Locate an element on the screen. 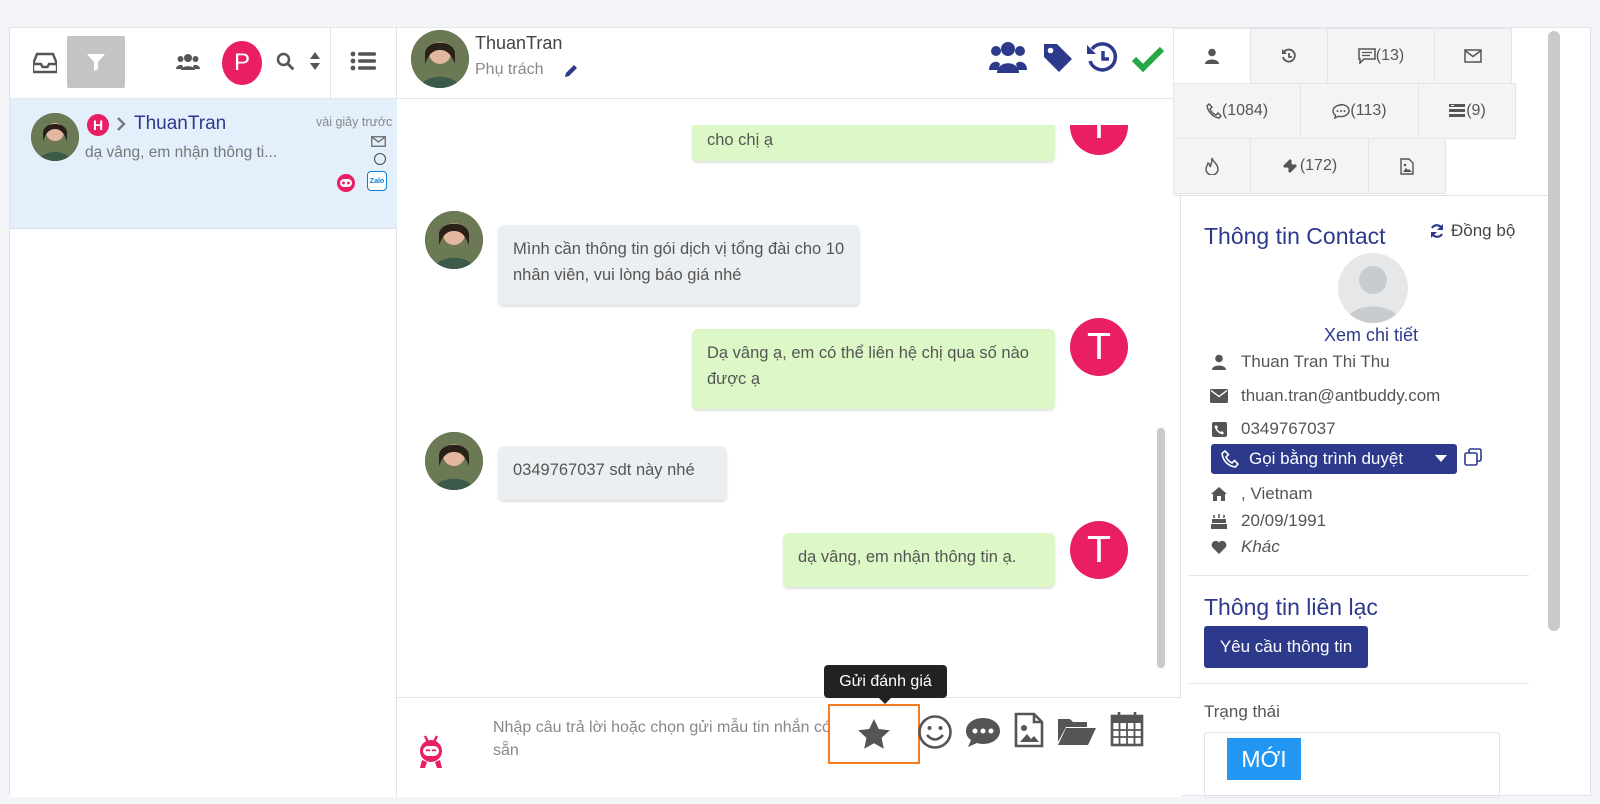 This screenshot has width=1600, height=804. contact-section-title: Thông tin Contact is located at coordinates (1295, 236).